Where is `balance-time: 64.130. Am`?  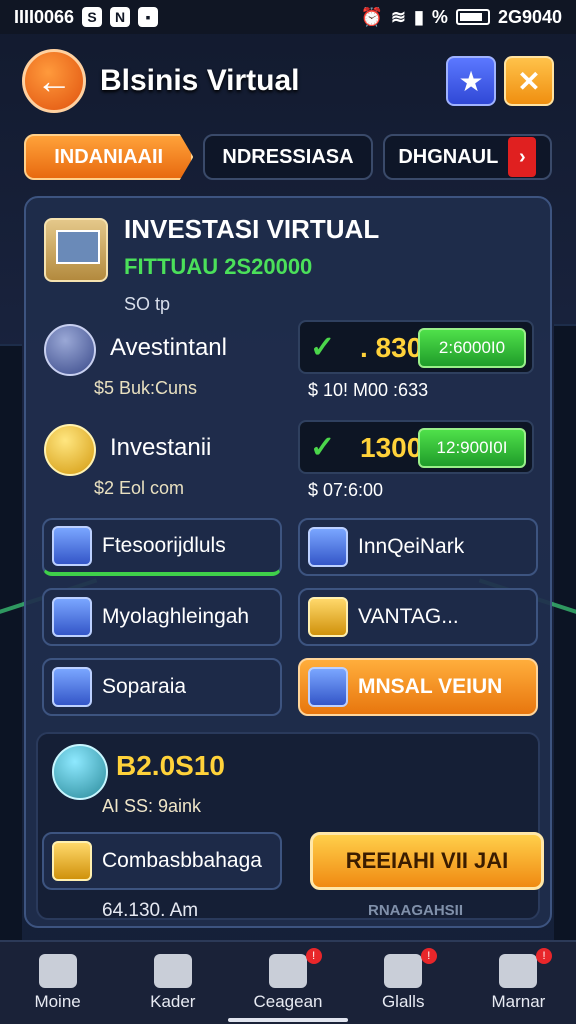 balance-time: 64.130. Am is located at coordinates (150, 910).